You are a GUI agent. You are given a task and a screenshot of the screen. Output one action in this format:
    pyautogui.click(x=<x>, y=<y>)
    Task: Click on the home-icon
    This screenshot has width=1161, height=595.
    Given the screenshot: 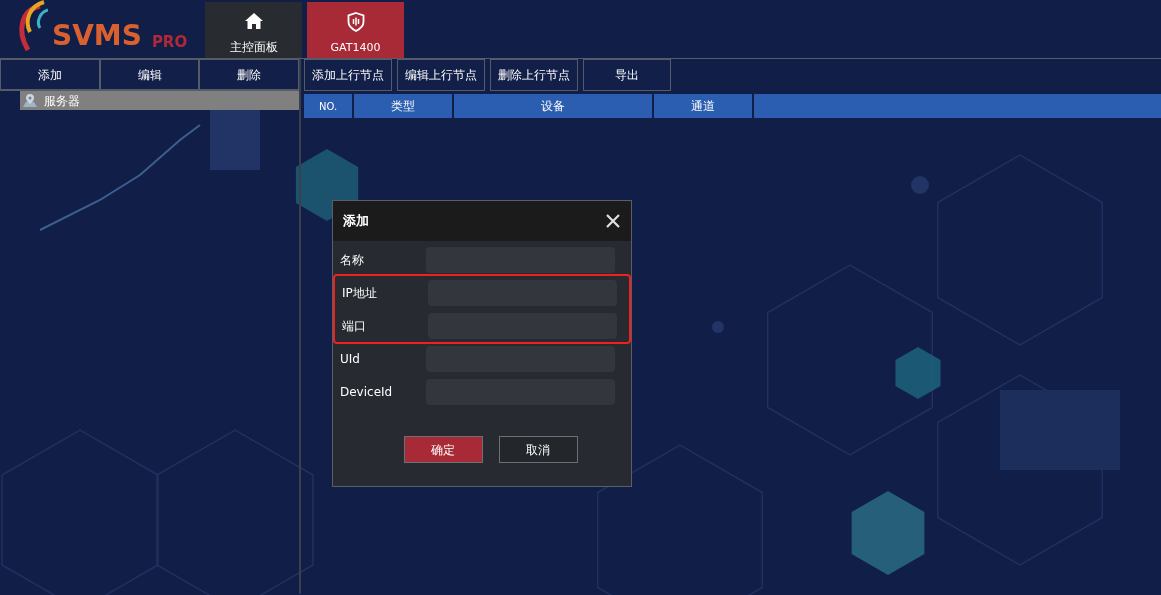 What is the action you would take?
    pyautogui.click(x=253, y=21)
    